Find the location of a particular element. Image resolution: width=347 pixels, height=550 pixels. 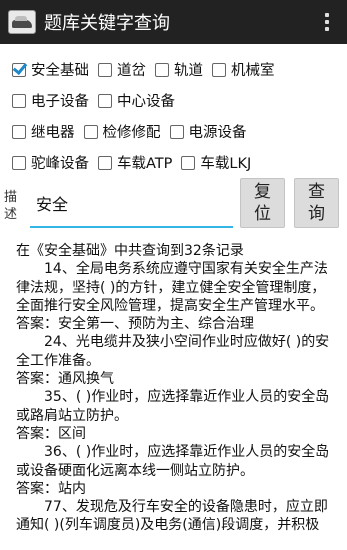

checkbox-label: 电子设备 is located at coordinates (60, 102).